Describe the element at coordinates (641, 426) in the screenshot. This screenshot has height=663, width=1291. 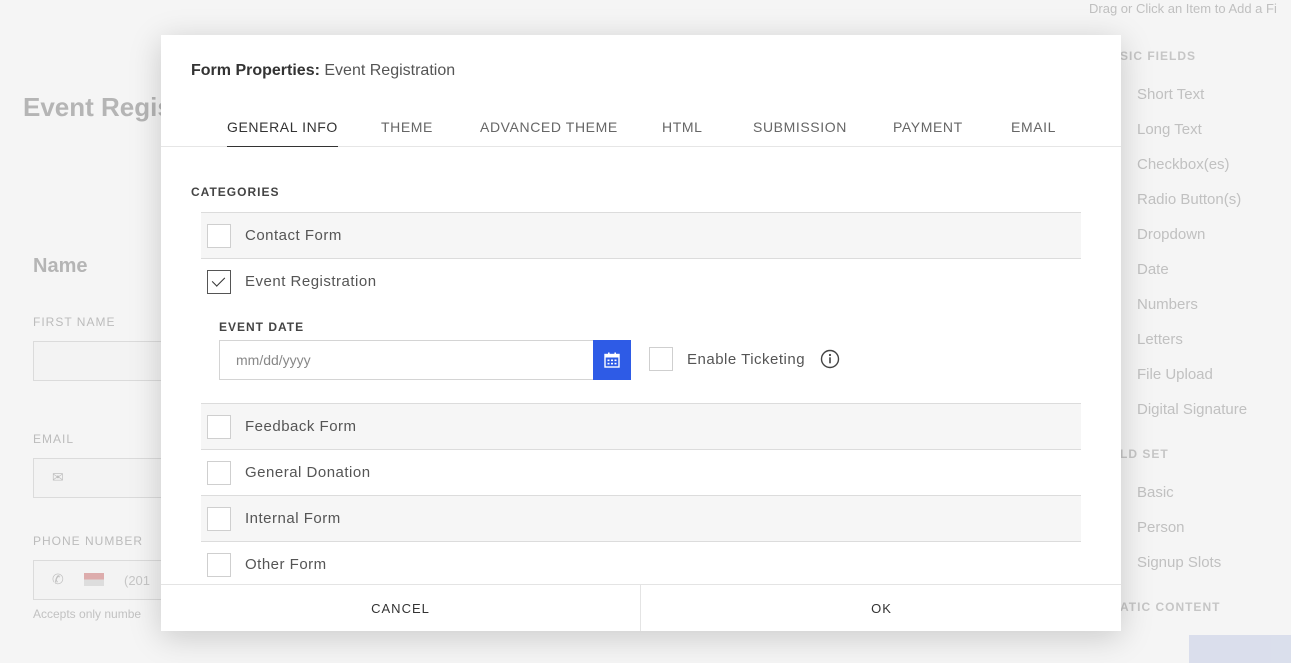
I see `category-row-feedback-form: Feedback Form` at that location.